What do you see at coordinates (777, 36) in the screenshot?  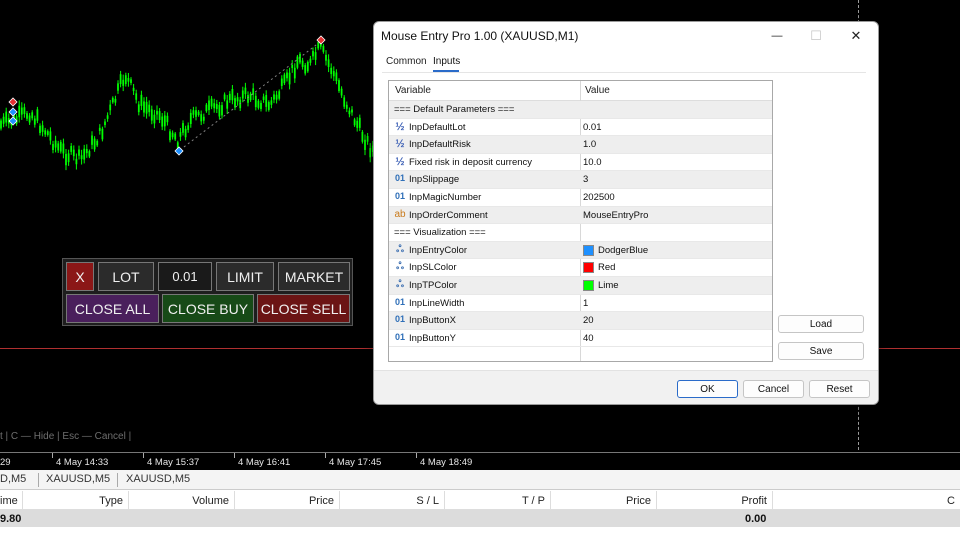 I see `minimize-icon: —` at bounding box center [777, 36].